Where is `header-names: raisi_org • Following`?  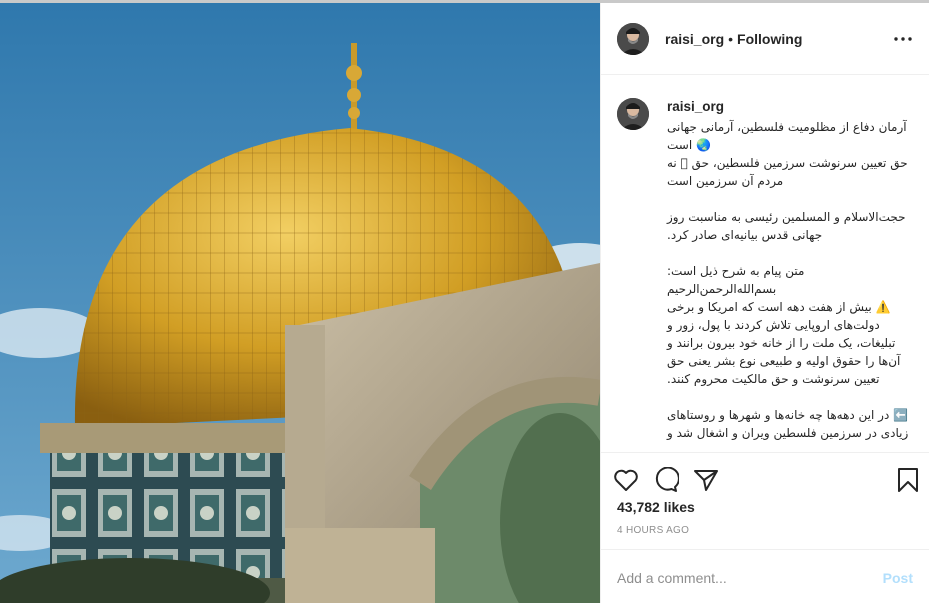 header-names: raisi_org • Following is located at coordinates (733, 39).